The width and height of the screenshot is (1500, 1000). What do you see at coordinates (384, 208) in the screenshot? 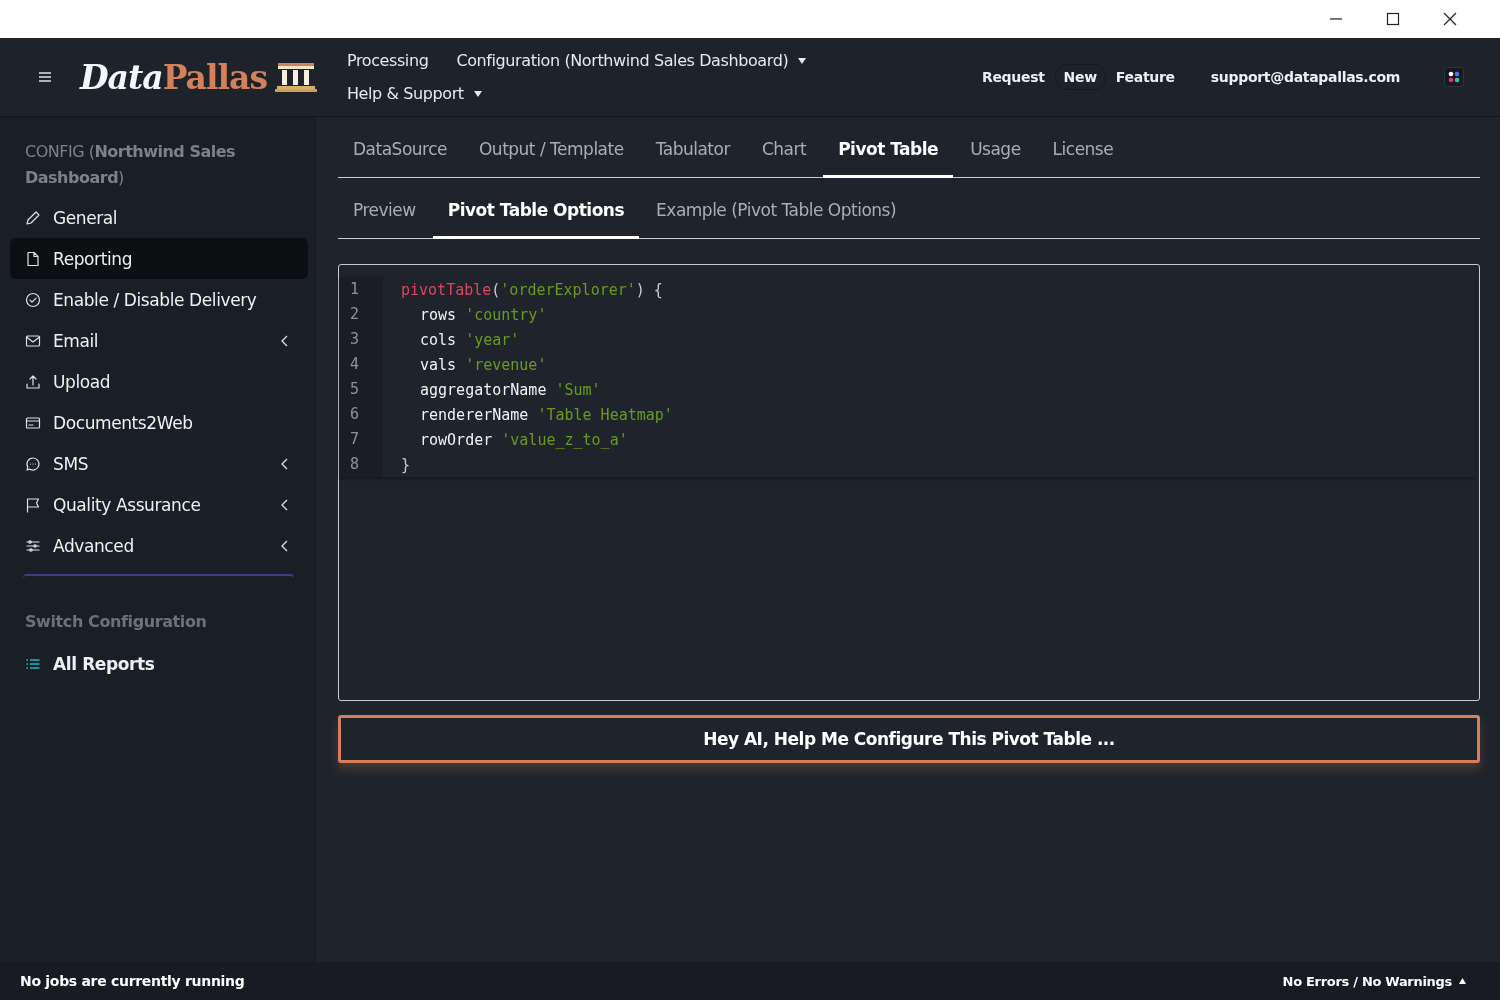
I see `tab: Preview` at bounding box center [384, 208].